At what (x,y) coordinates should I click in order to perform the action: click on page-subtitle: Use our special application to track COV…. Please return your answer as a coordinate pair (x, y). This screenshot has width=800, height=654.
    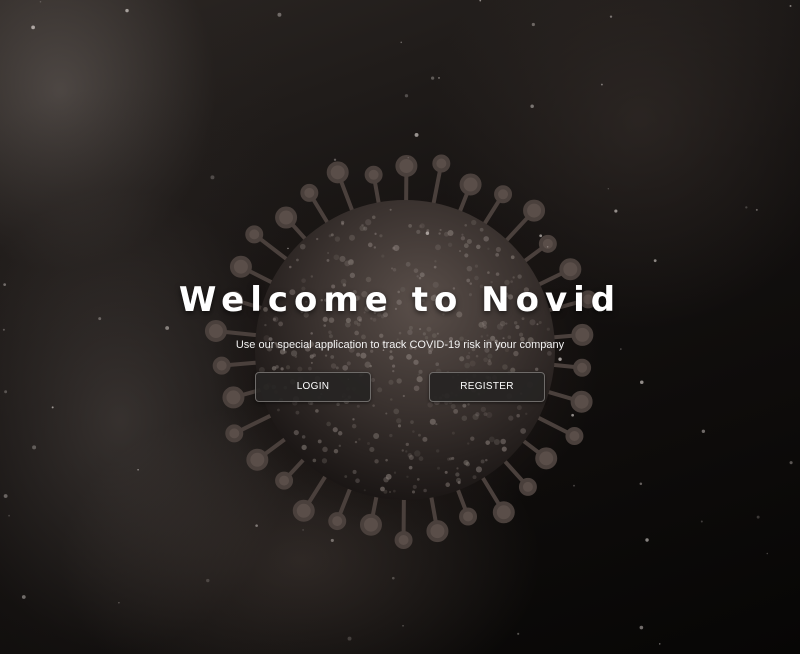
    Looking at the image, I should click on (400, 345).